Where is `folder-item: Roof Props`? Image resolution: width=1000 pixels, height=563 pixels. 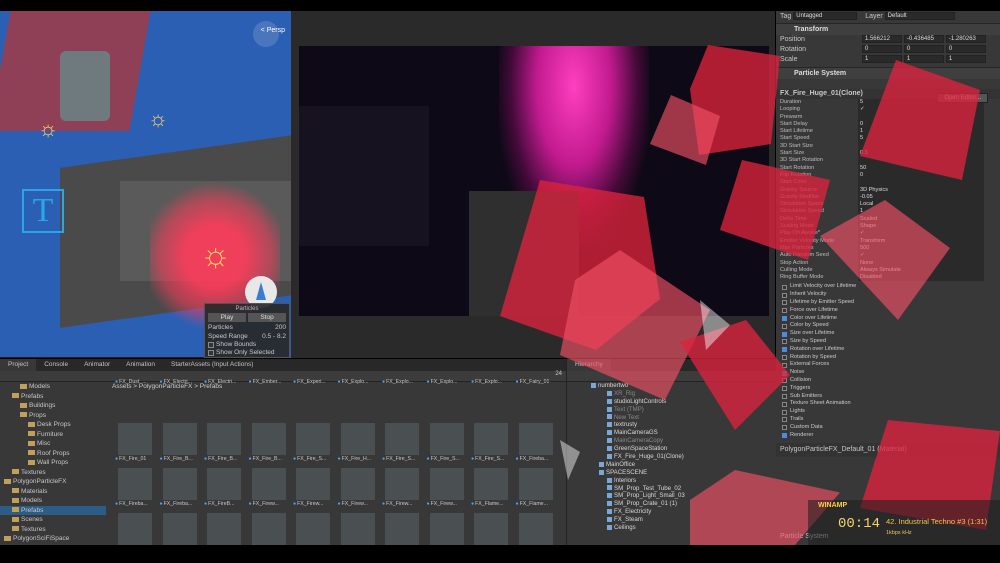 folder-item: Roof Props is located at coordinates (53, 454).